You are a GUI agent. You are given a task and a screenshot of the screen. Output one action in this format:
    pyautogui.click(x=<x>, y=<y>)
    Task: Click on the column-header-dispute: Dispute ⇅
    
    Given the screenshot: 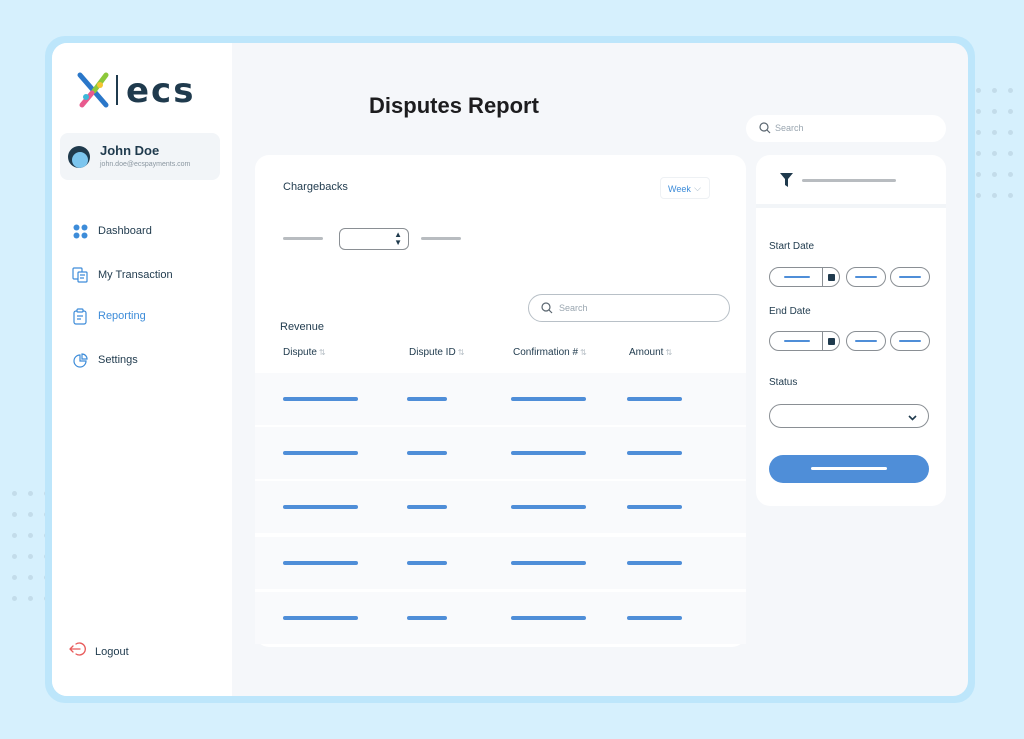 What is the action you would take?
    pyautogui.click(x=304, y=352)
    